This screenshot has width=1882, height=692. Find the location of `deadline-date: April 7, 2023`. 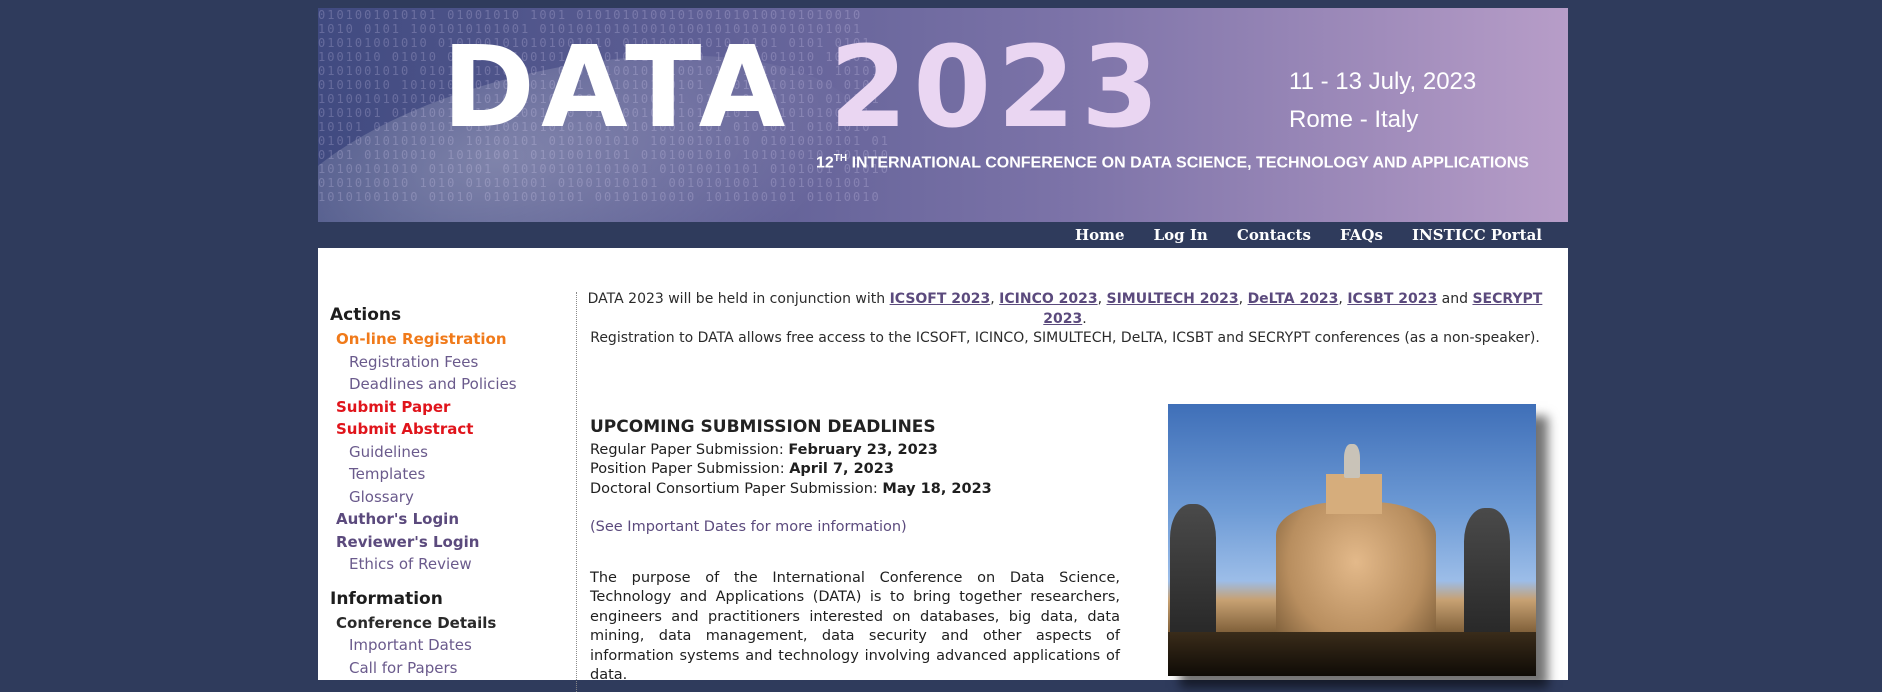

deadline-date: April 7, 2023 is located at coordinates (841, 469).